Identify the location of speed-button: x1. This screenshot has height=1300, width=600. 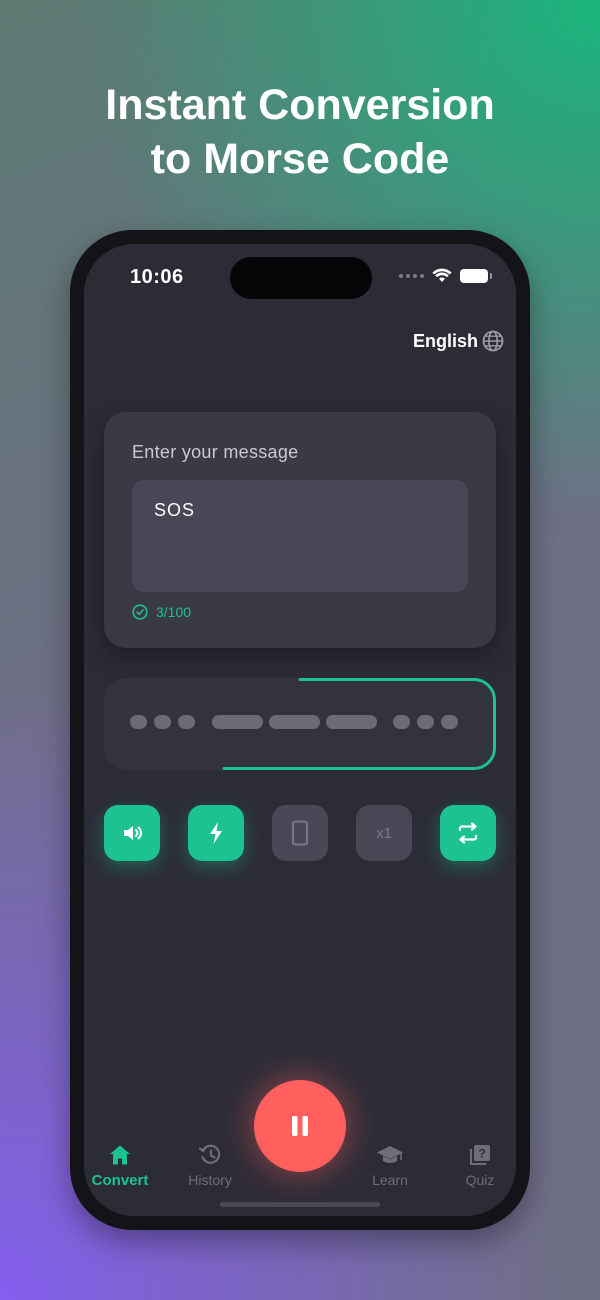
(384, 833).